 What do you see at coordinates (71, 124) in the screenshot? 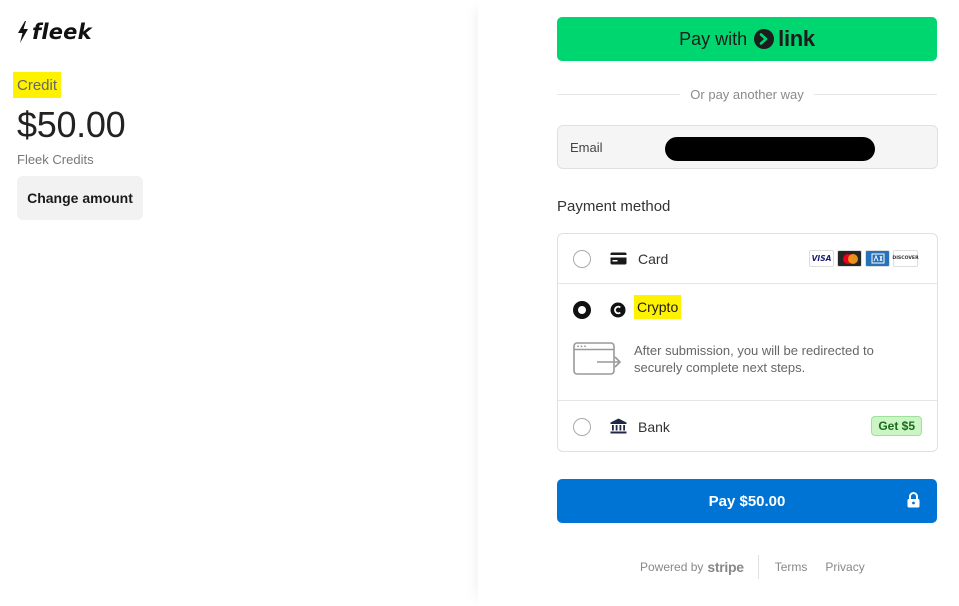
I see `product-price: $50.00` at bounding box center [71, 124].